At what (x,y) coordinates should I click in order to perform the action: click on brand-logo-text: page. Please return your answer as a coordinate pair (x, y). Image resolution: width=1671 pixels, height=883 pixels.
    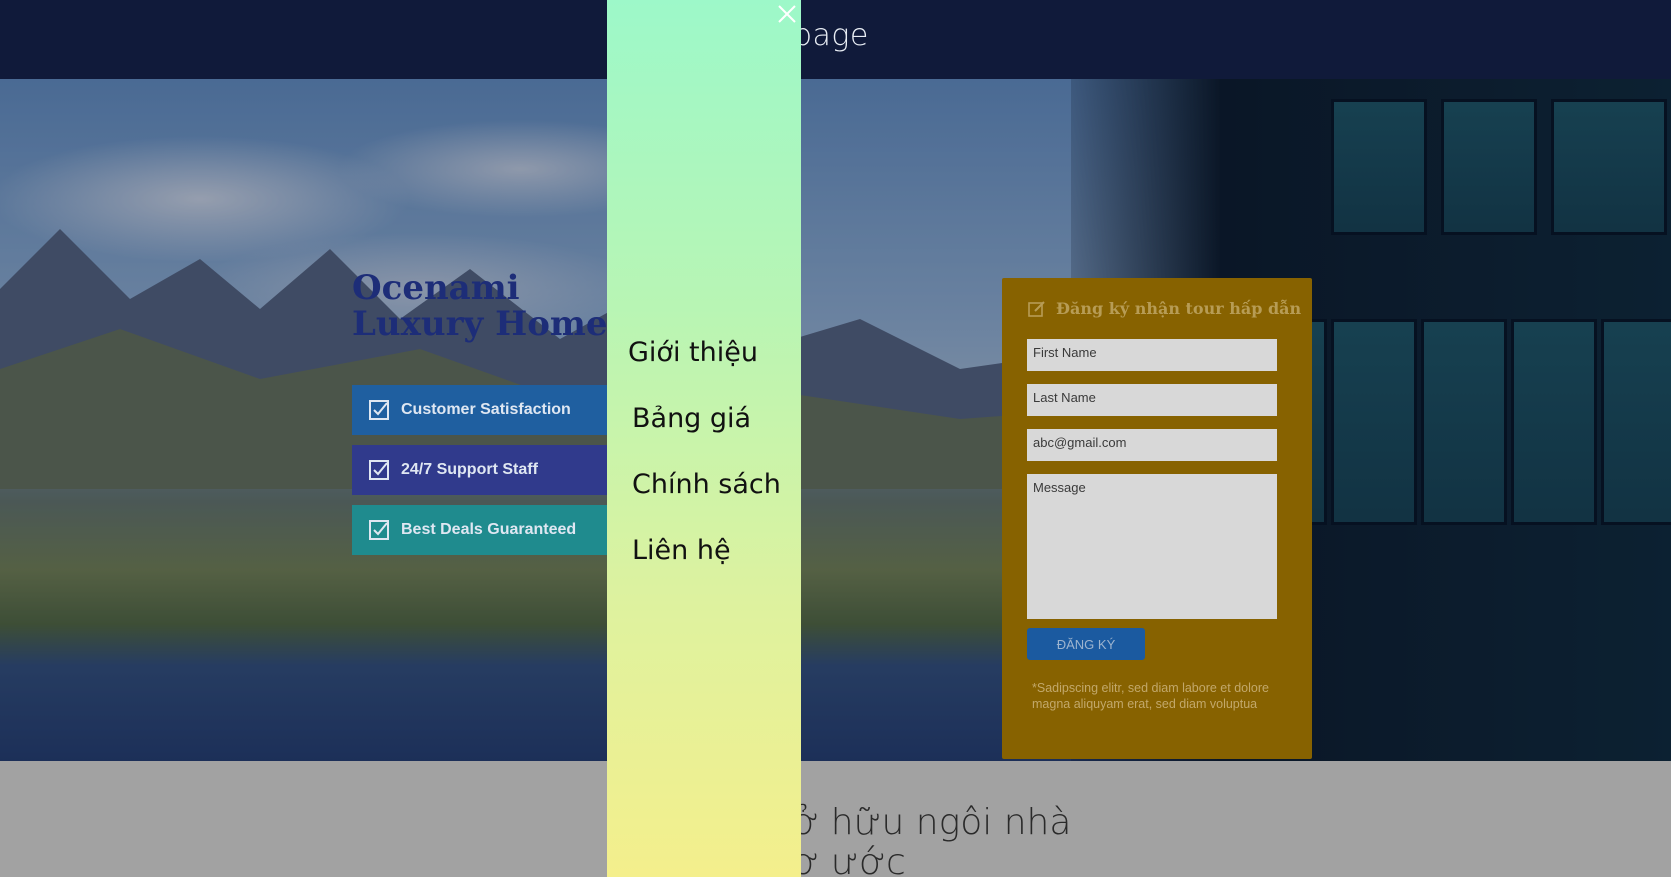
    Looking at the image, I should click on (831, 35).